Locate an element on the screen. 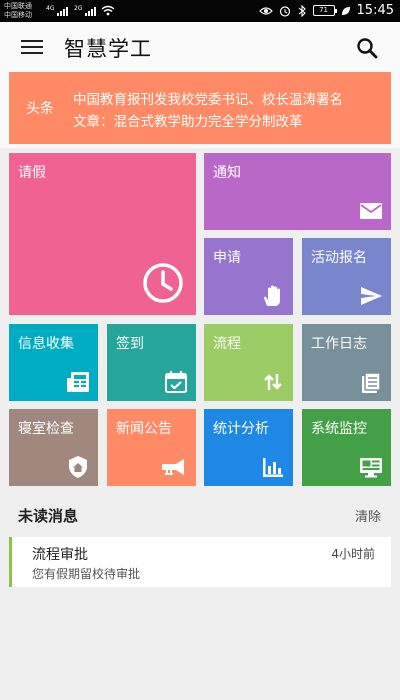 The image size is (400, 700). news-text: 中国教育报刊发我校党委书记、校长温涛署名 文章：混合式教学助力完全学分制改革 is located at coordinates (231, 111).